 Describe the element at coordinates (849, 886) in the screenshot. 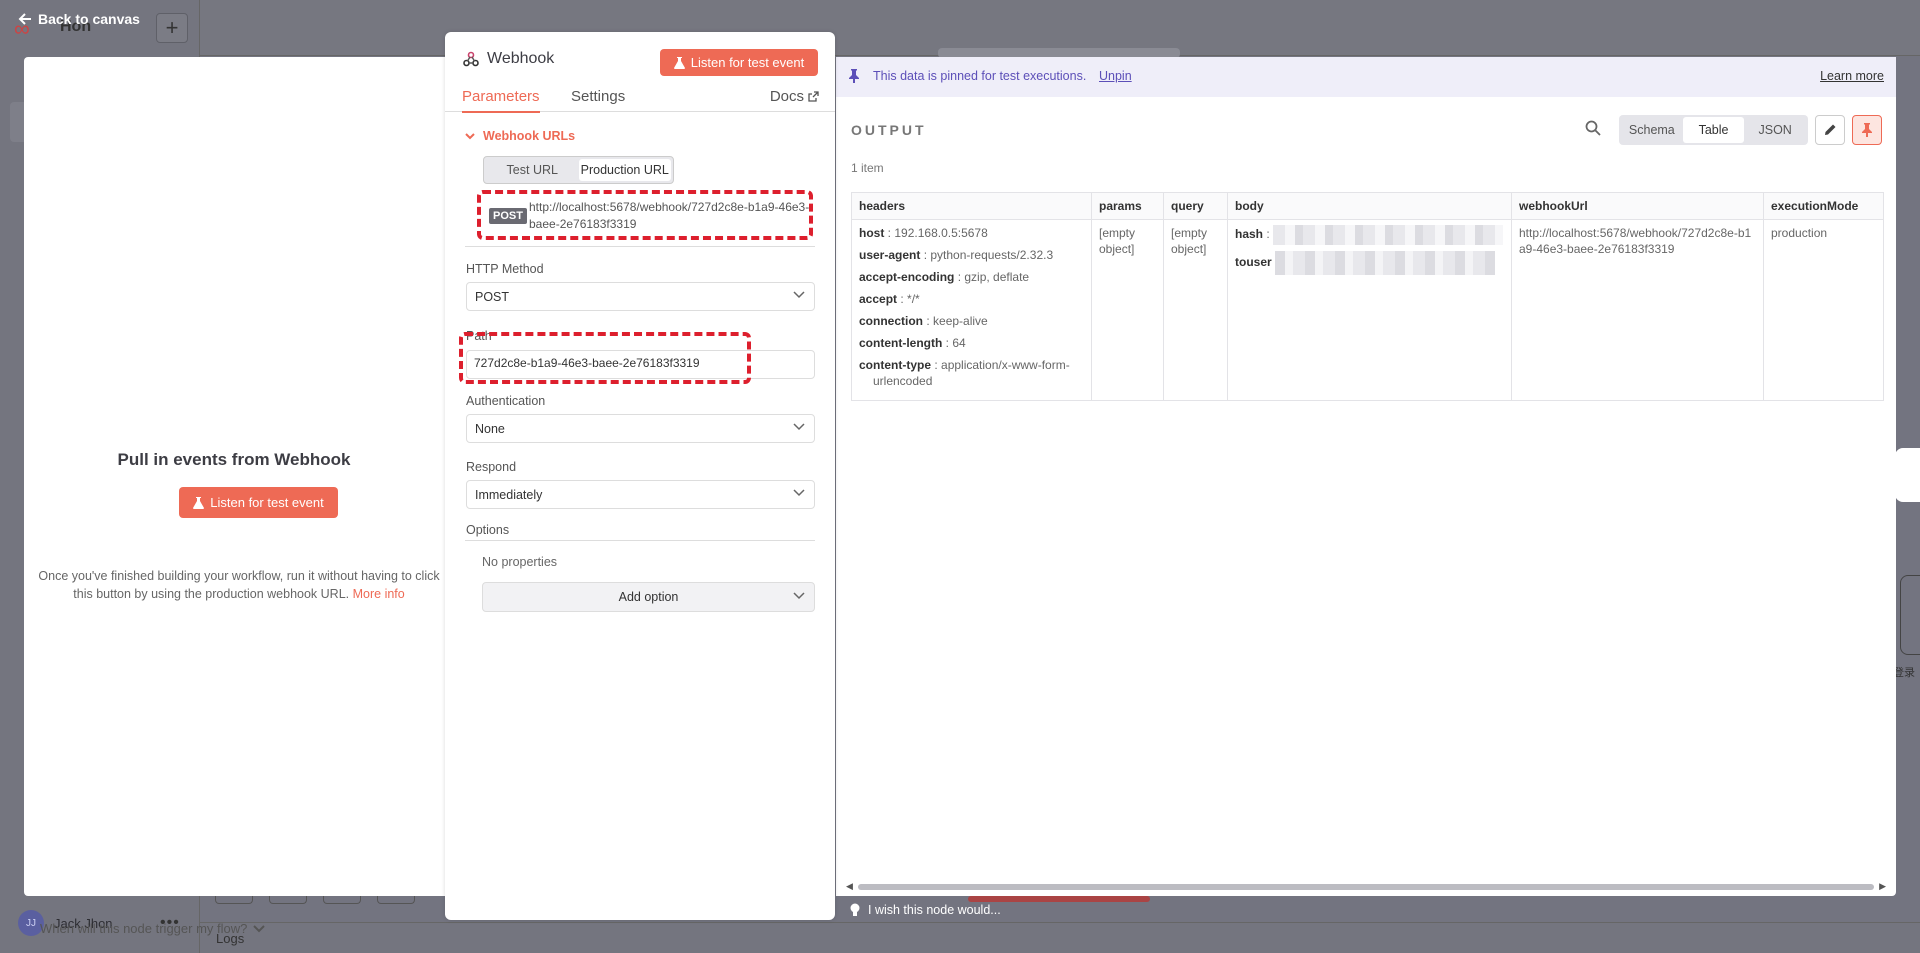

I see `scroll-left-icon: ◀` at that location.